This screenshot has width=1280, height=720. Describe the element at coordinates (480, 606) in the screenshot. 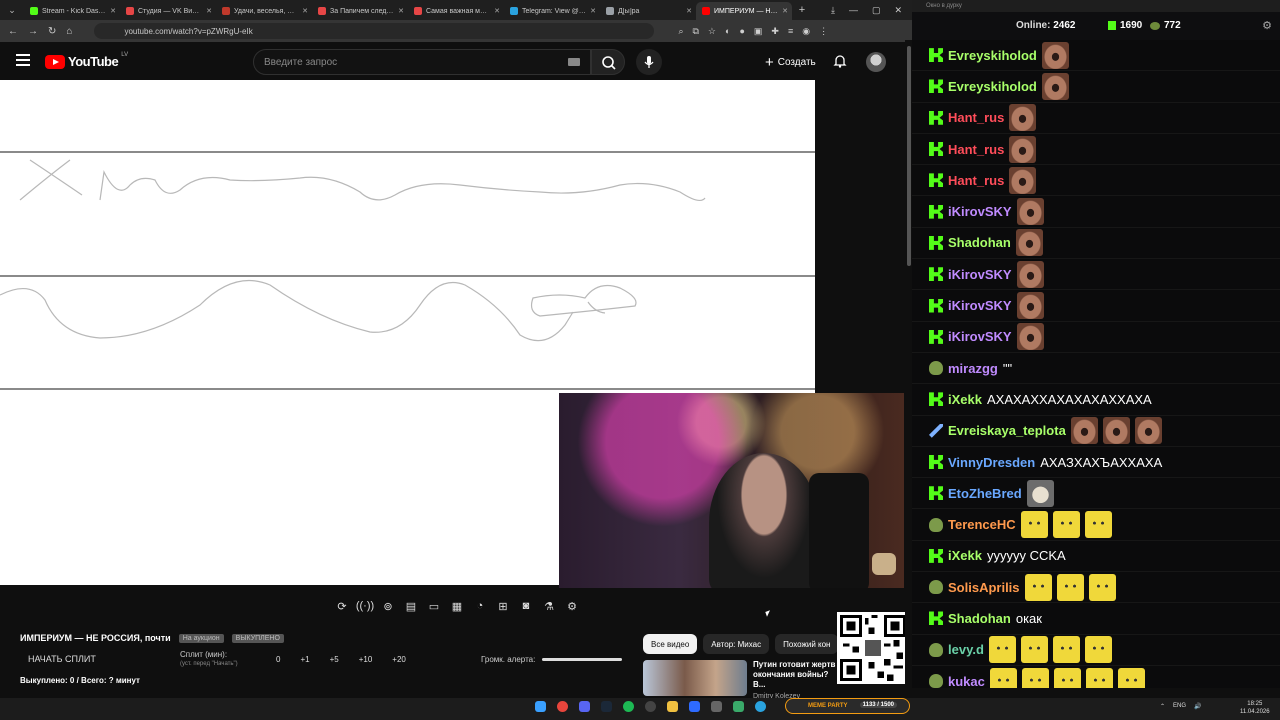

I see `speed-gauge-icon: ◔` at that location.